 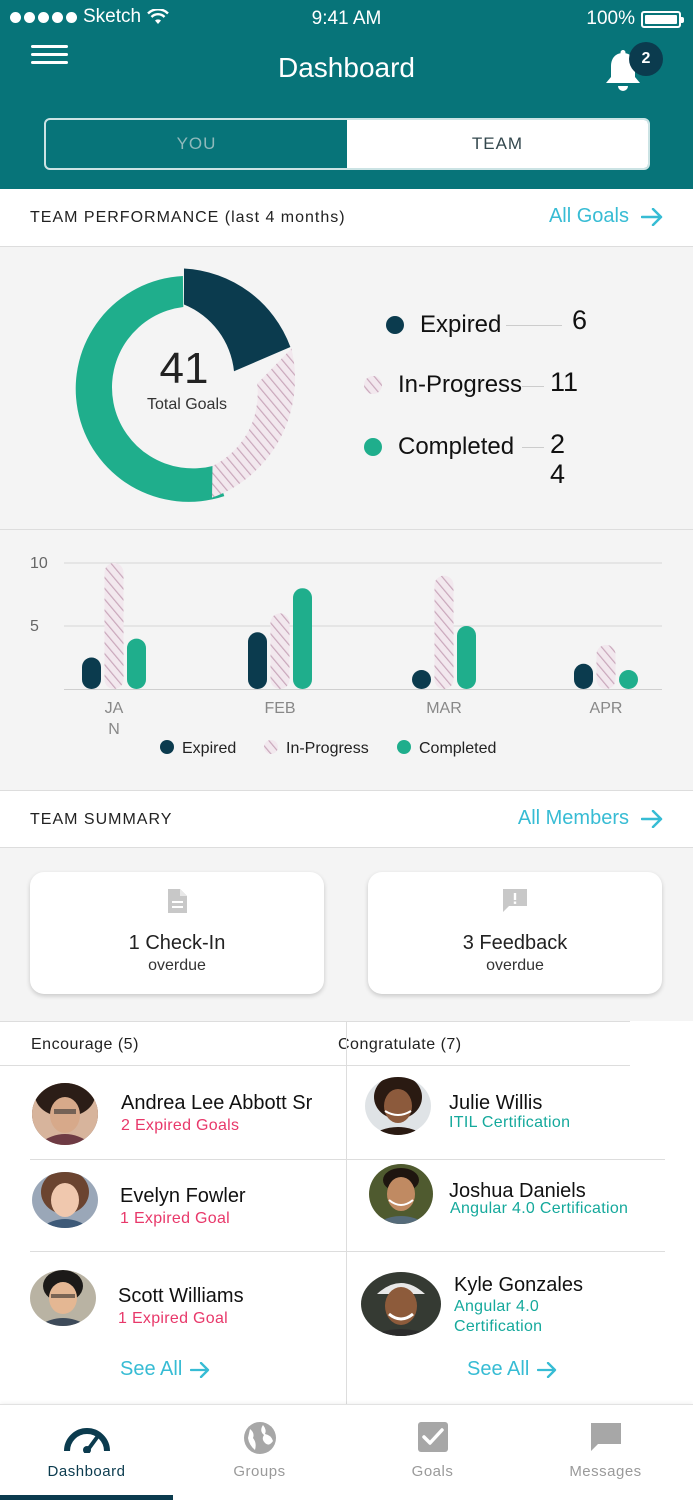 I want to click on congratulate-item: Joshua Daniels Angular 4.0 Certification, so click(x=520, y=1206).